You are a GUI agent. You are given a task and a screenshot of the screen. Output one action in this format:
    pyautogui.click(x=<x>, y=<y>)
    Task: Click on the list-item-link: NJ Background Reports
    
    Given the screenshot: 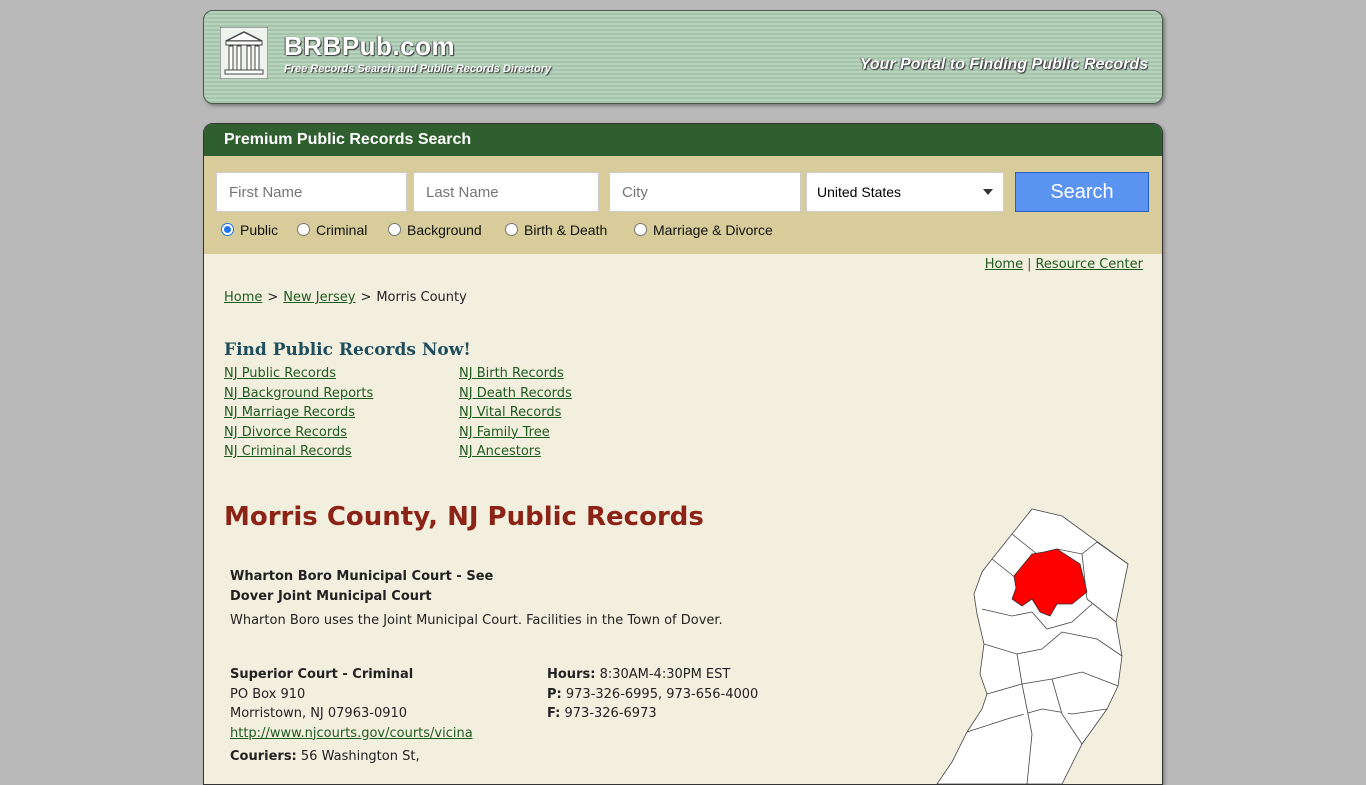 What is the action you would take?
    pyautogui.click(x=298, y=394)
    